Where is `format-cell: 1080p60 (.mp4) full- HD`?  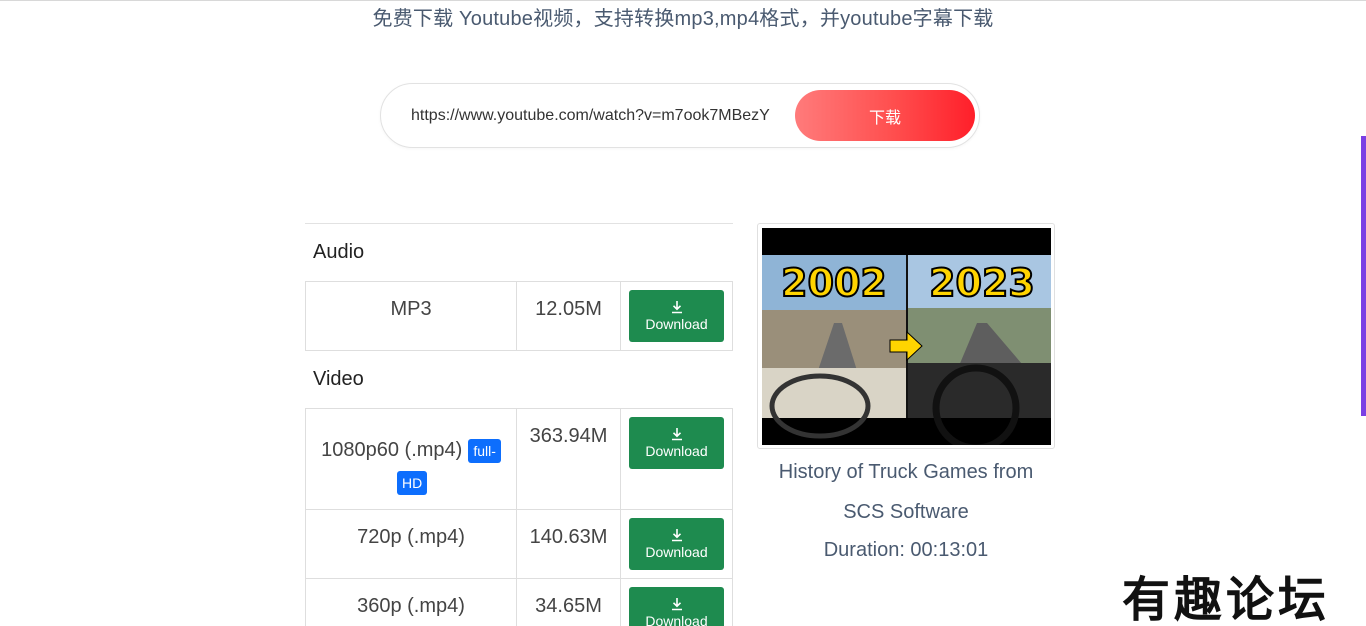 format-cell: 1080p60 (.mp4) full- HD is located at coordinates (411, 459).